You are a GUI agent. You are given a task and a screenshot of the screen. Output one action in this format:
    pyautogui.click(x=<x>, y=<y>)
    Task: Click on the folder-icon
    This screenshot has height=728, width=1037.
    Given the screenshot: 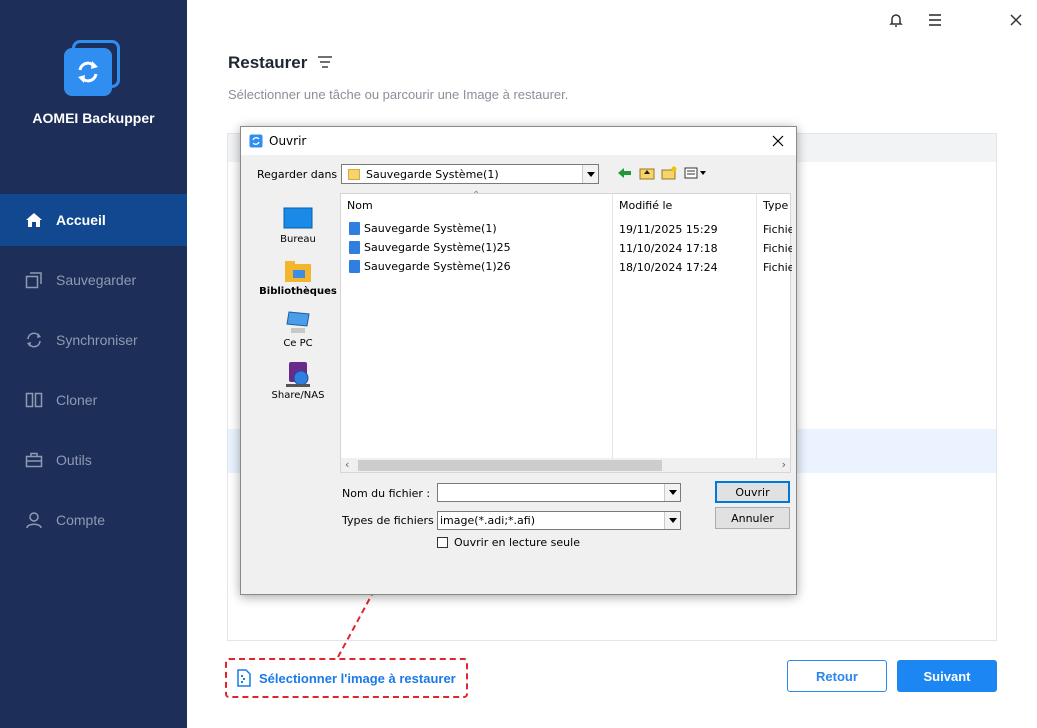 What is the action you would take?
    pyautogui.click(x=354, y=174)
    